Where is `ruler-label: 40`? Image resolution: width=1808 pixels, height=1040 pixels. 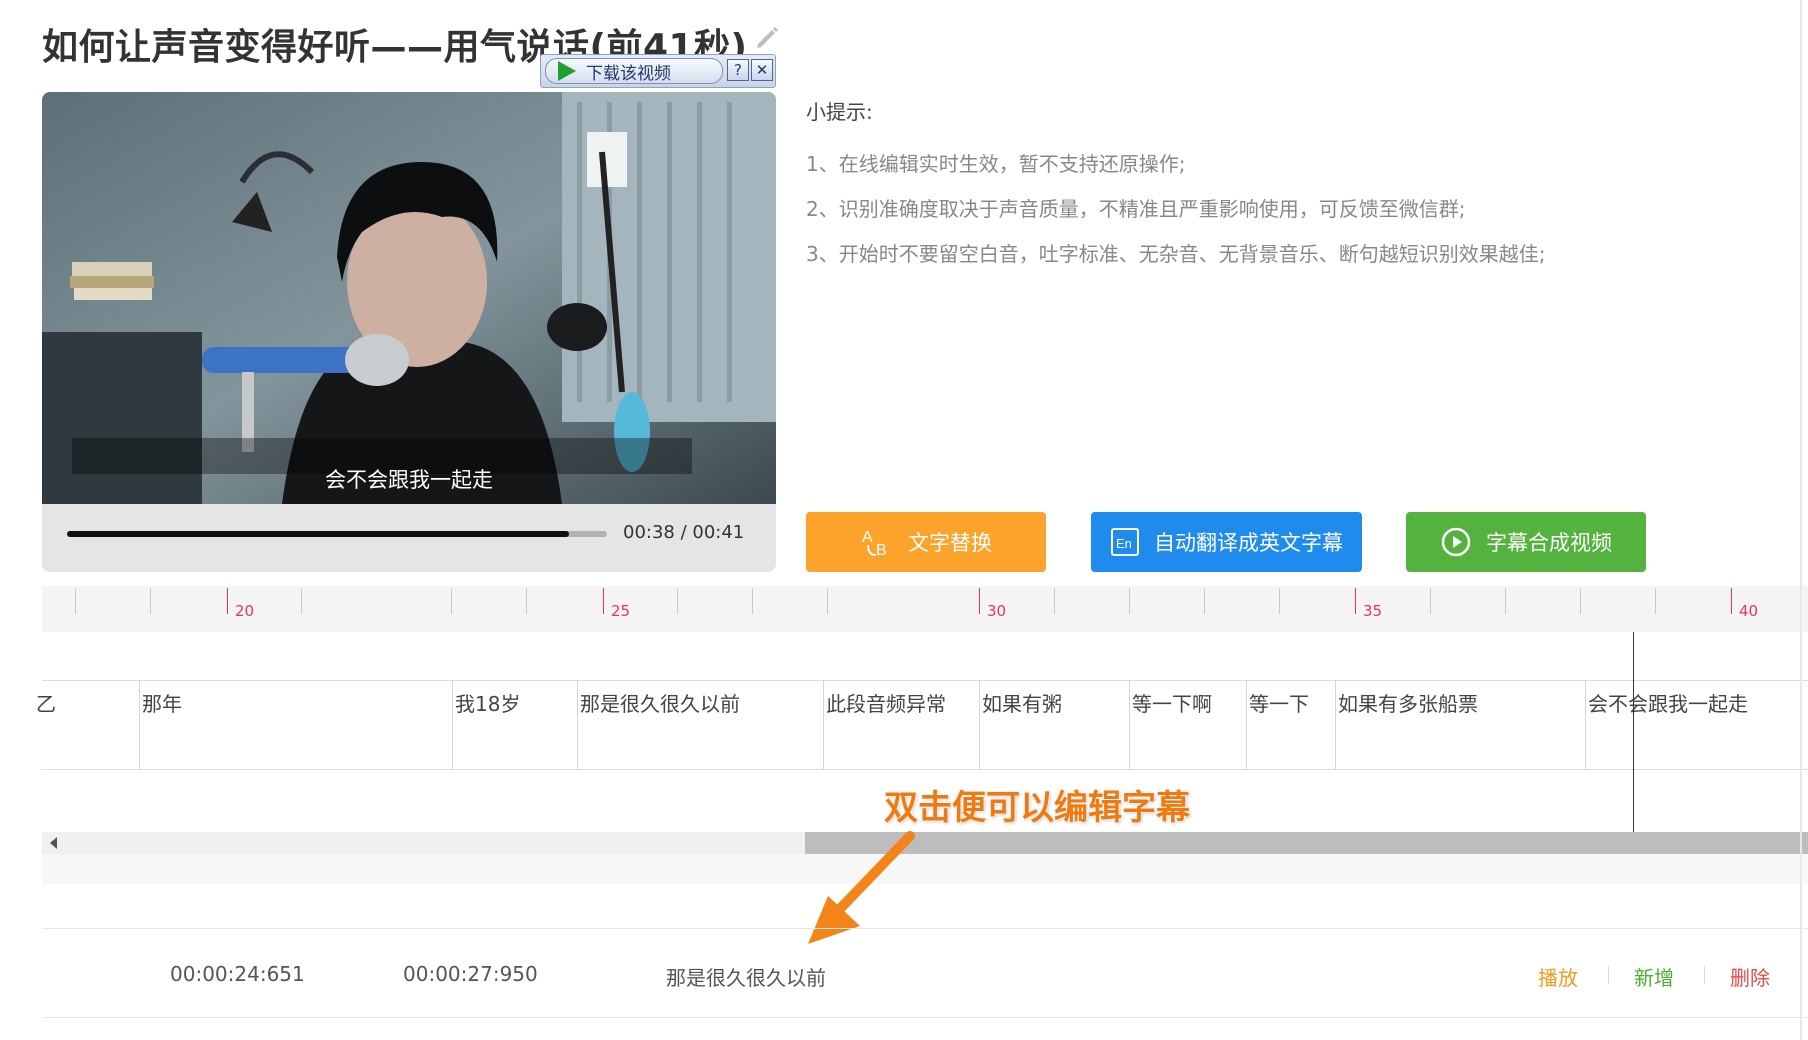
ruler-label: 40 is located at coordinates (1749, 611).